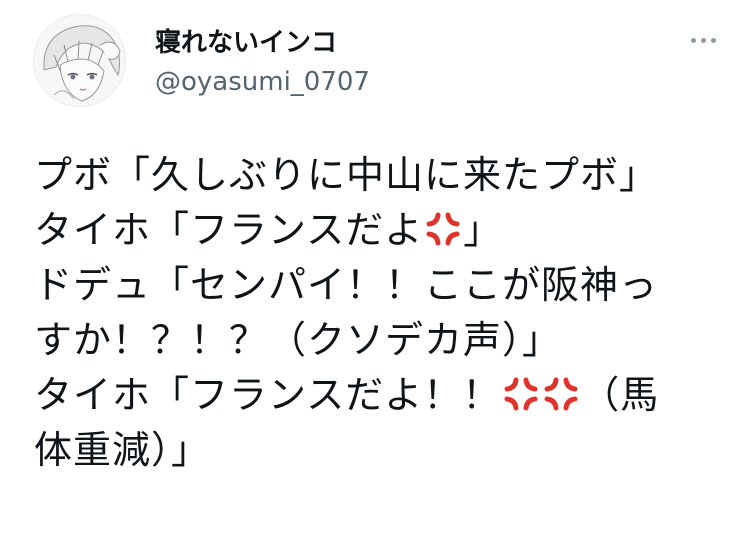  What do you see at coordinates (379, 450) in the screenshot?
I see `tweet-line: 体重減）」` at bounding box center [379, 450].